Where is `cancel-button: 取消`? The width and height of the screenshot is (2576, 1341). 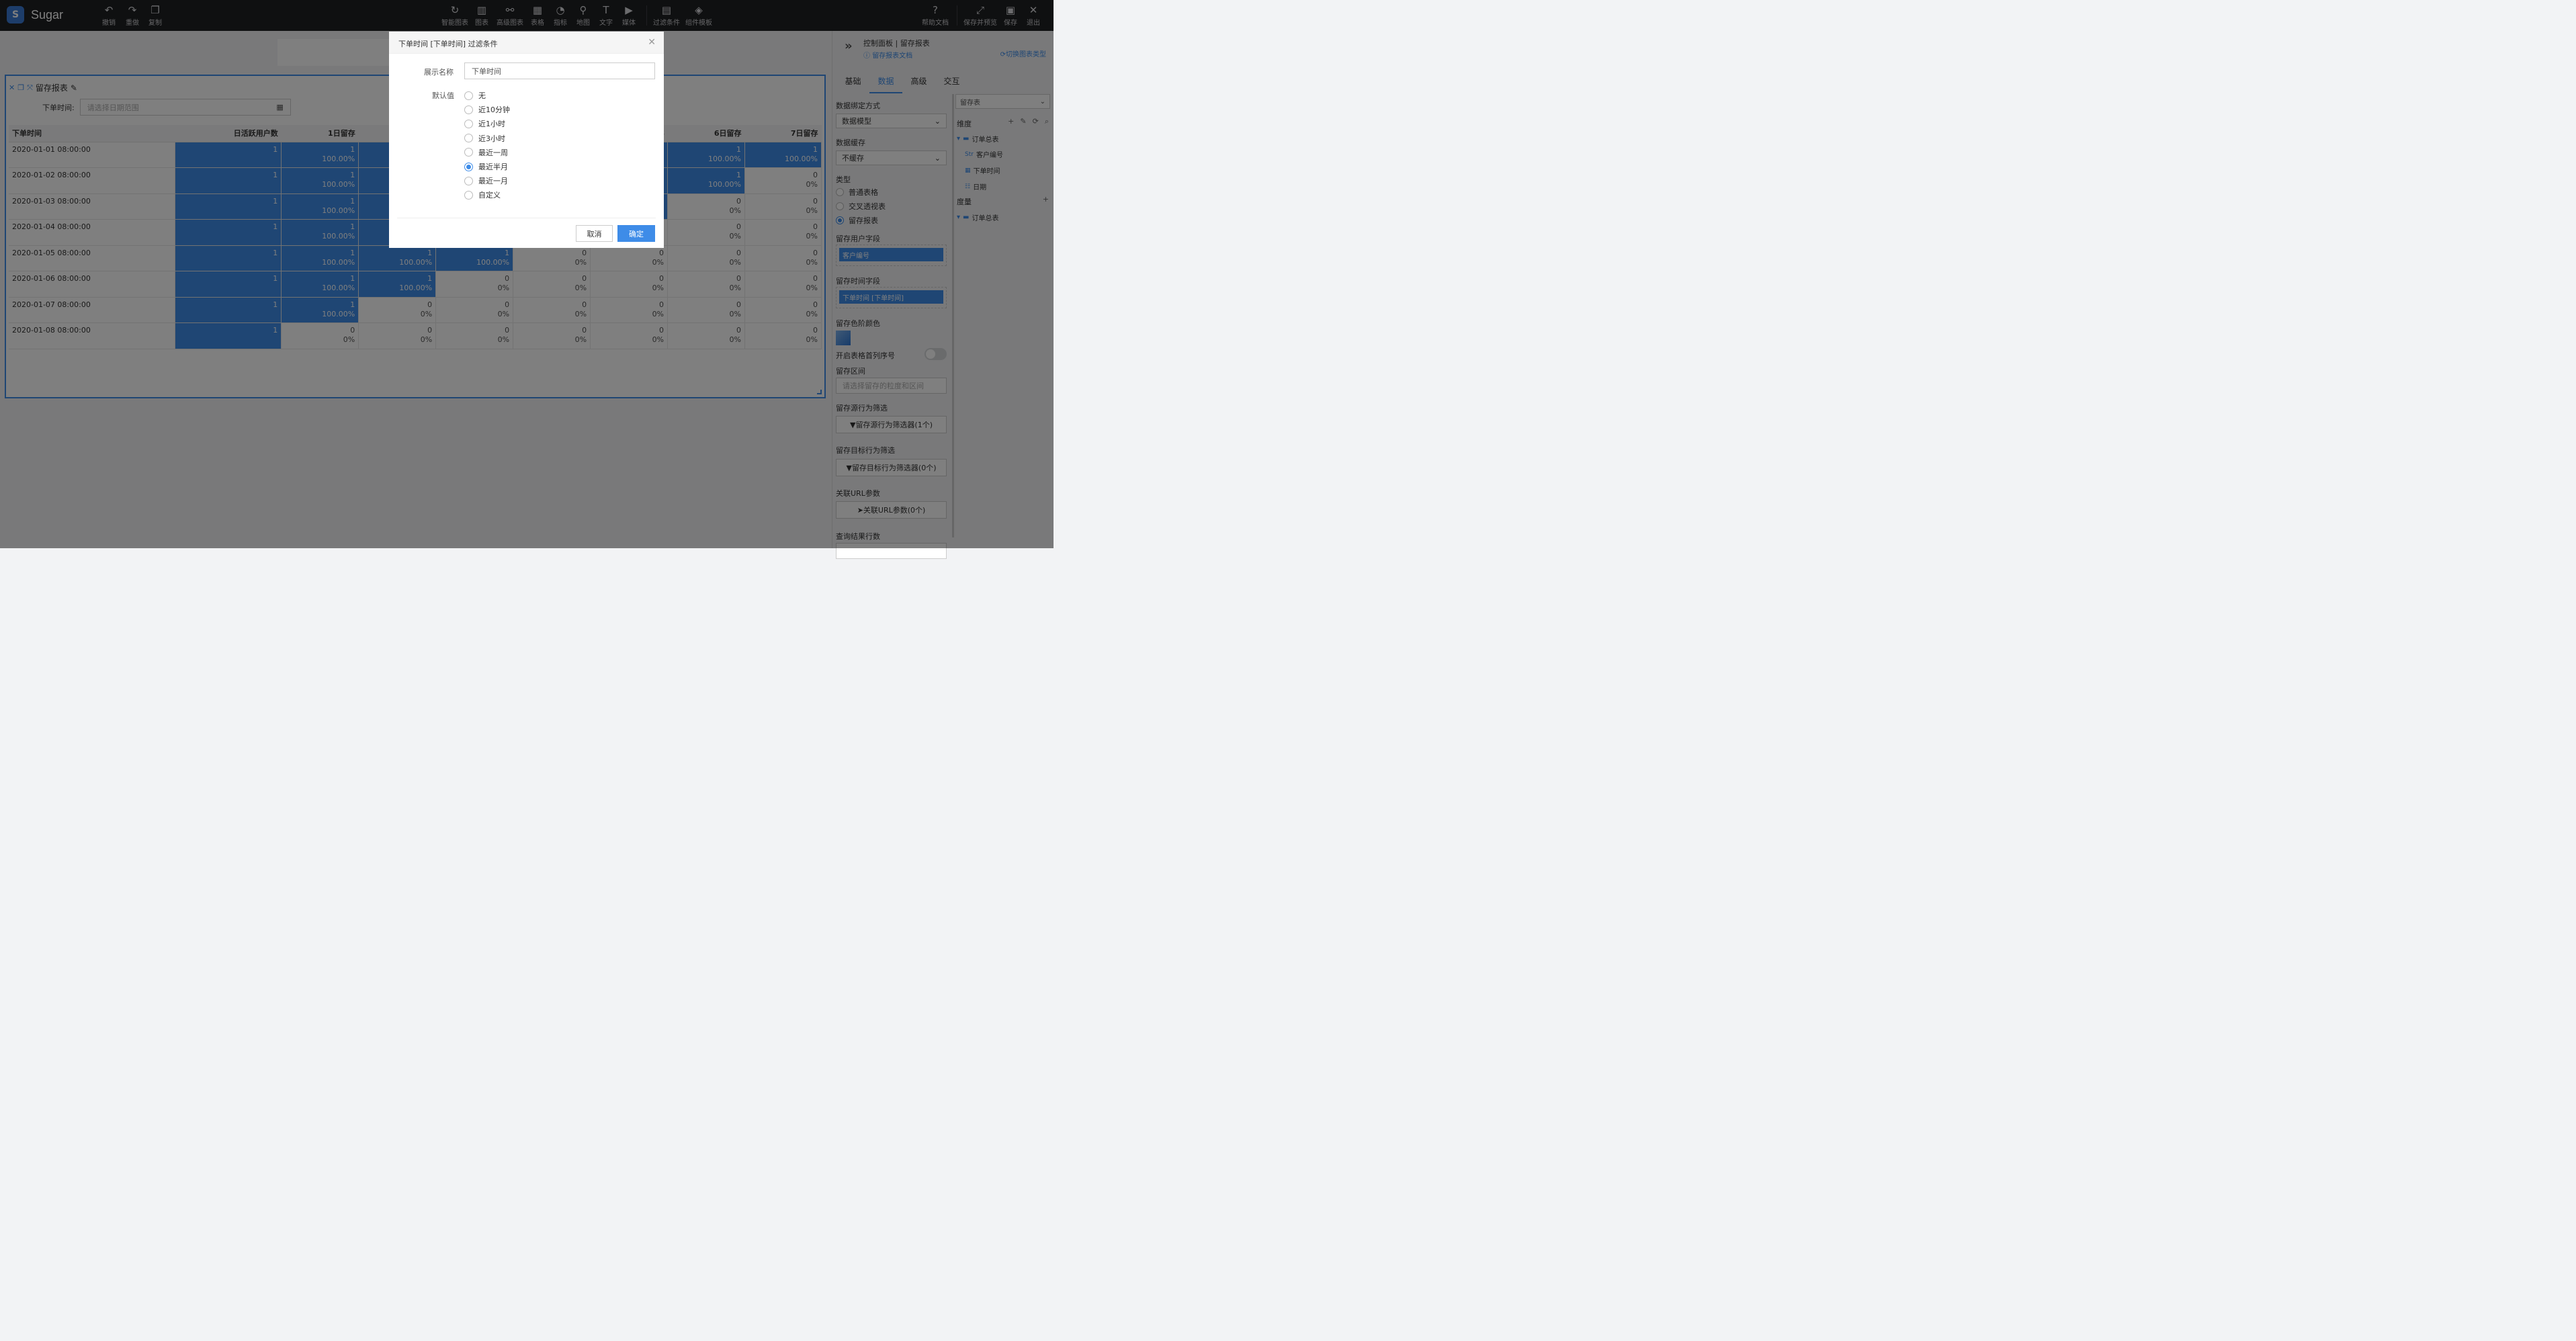 cancel-button: 取消 is located at coordinates (594, 233).